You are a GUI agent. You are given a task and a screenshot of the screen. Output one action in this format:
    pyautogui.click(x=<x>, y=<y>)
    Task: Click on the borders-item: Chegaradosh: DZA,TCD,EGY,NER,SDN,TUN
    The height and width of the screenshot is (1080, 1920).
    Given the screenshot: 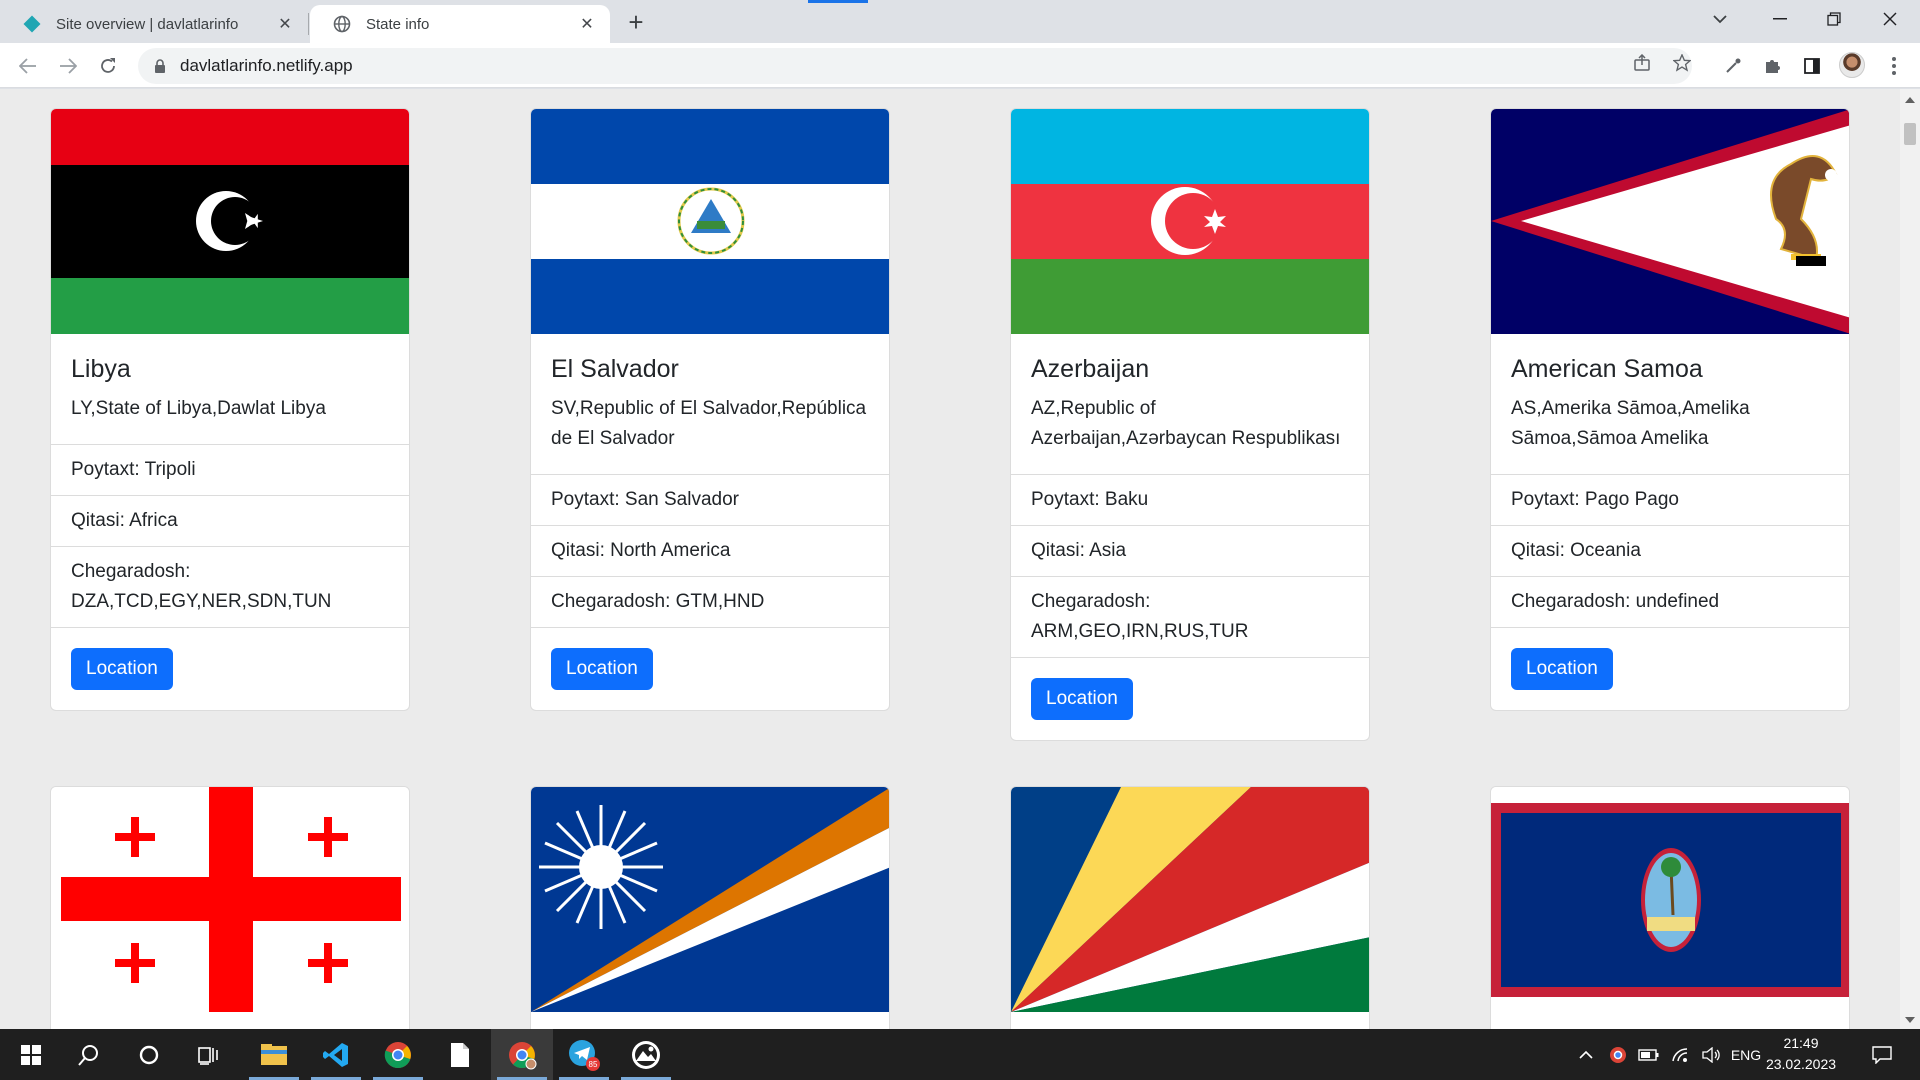 What is the action you would take?
    pyautogui.click(x=230, y=587)
    